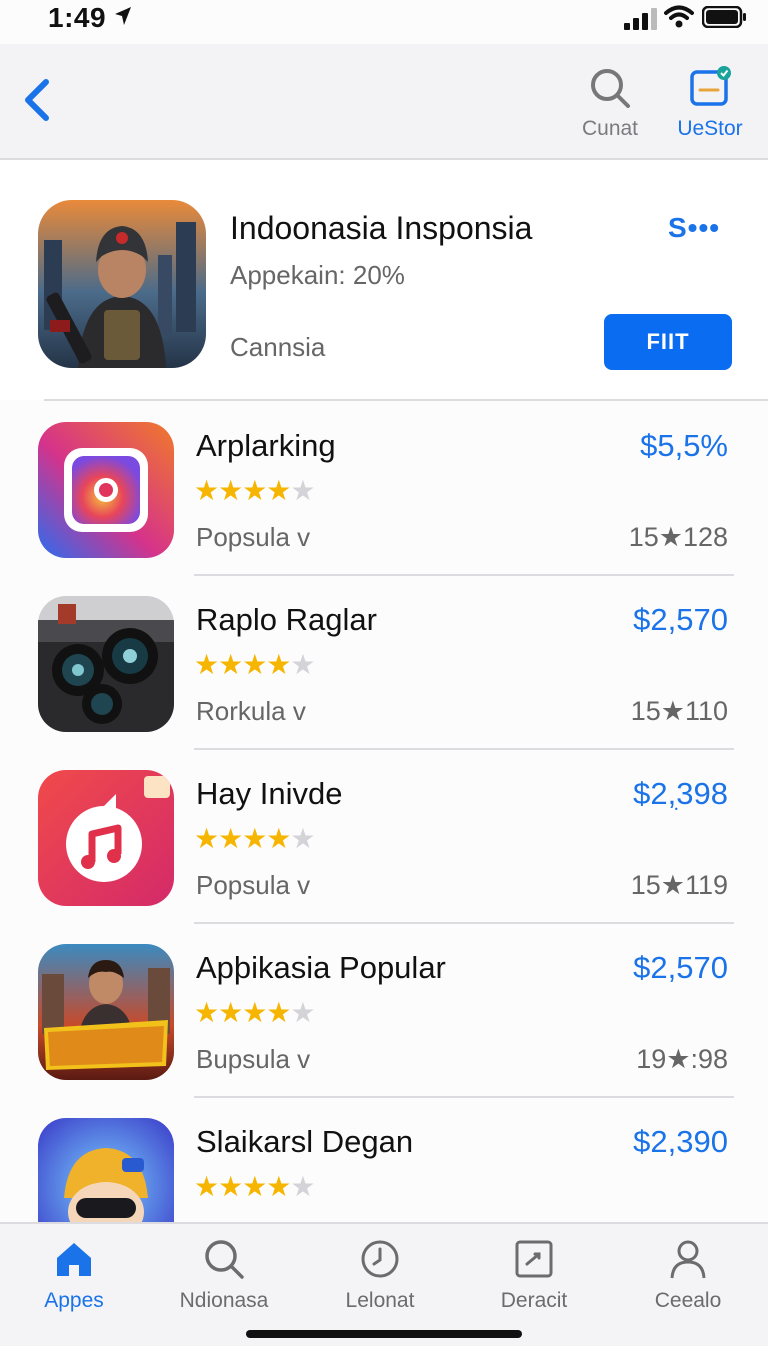  What do you see at coordinates (679, 16) in the screenshot?
I see `wifi-icon` at bounding box center [679, 16].